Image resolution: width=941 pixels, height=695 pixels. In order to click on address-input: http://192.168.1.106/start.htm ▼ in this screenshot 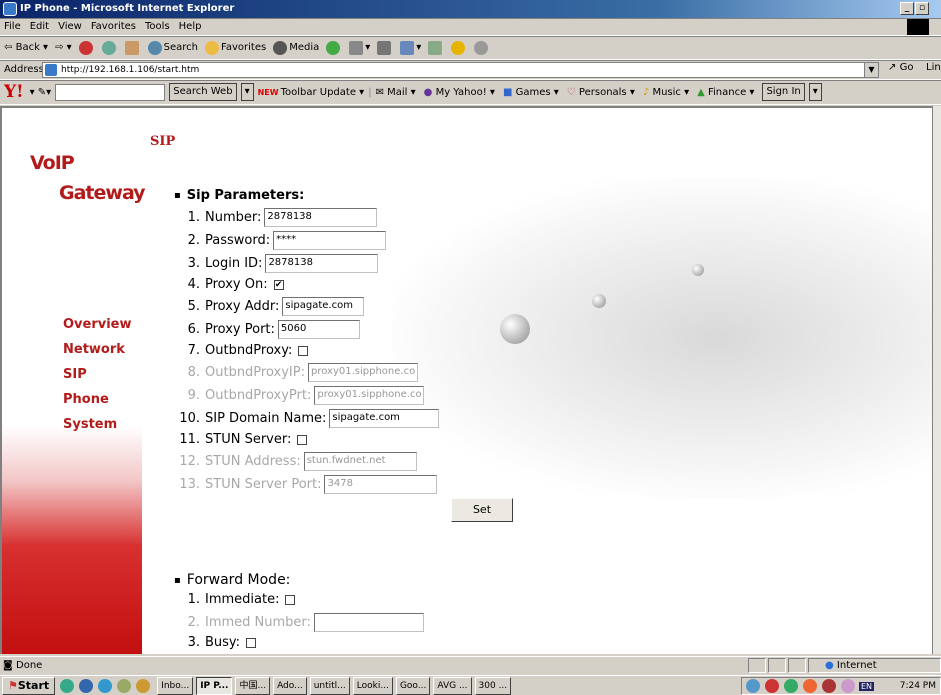, I will do `click(460, 70)`.